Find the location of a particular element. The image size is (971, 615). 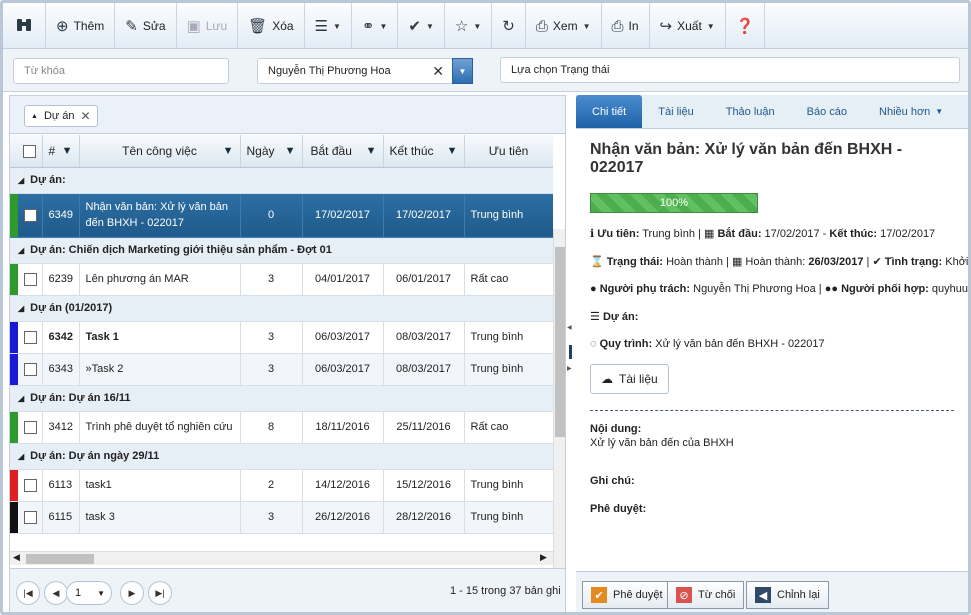

approve-button: ✔ Phê duyệt is located at coordinates (627, 595).